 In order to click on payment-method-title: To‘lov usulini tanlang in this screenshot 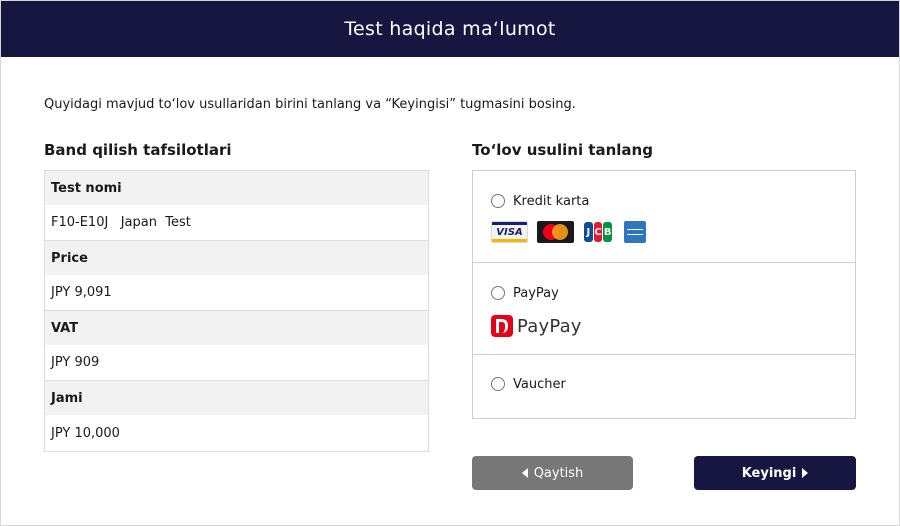, I will do `click(562, 150)`.